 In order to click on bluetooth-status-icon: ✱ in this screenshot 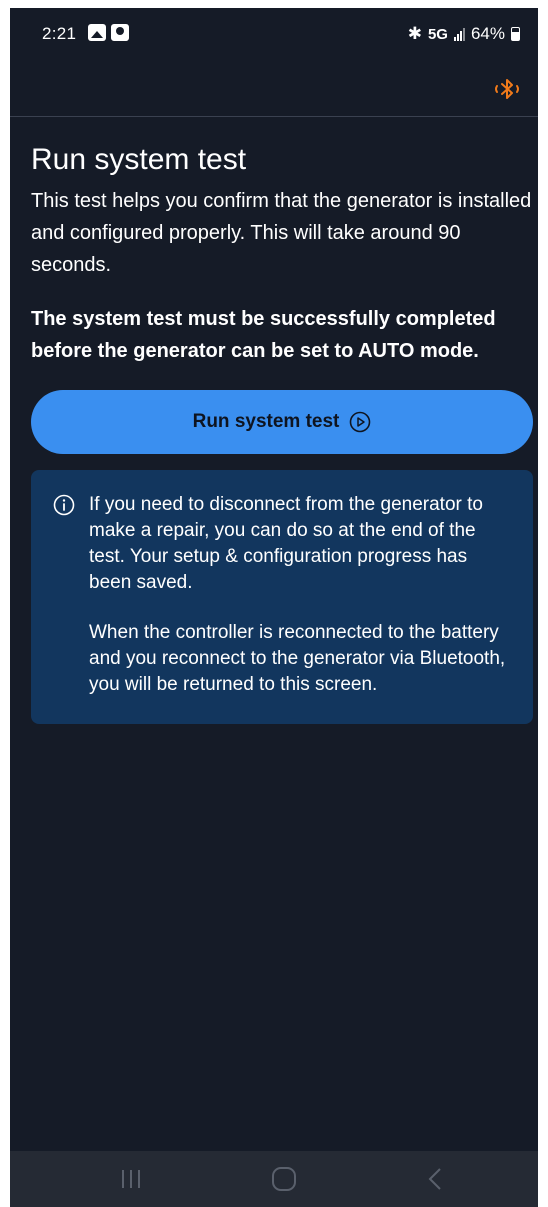, I will do `click(414, 33)`.